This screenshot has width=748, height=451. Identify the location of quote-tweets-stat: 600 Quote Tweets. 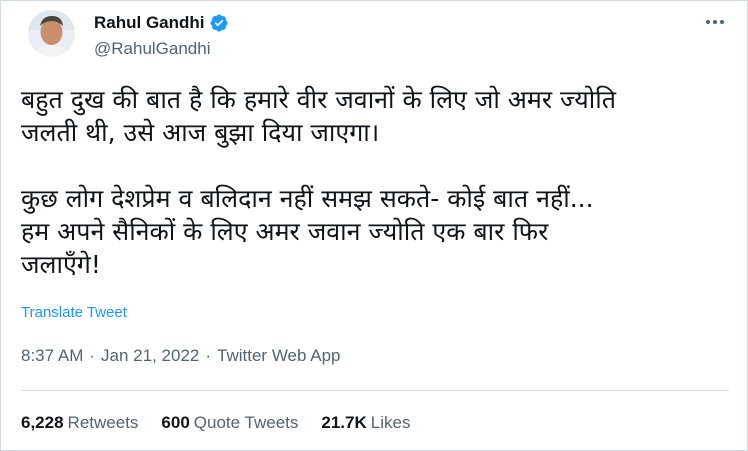
(229, 423).